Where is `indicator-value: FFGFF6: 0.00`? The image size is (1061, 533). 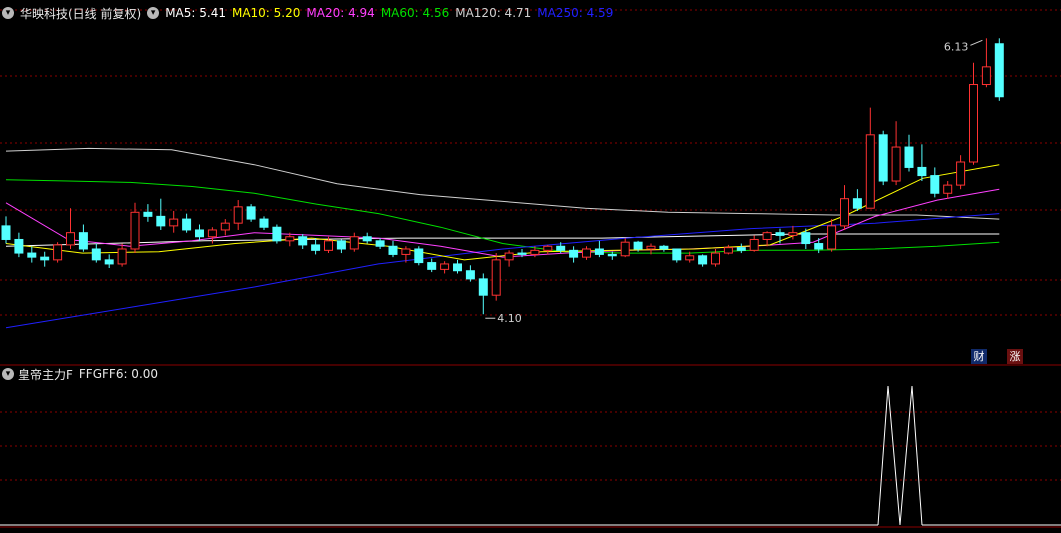 indicator-value: FFGFF6: 0.00 is located at coordinates (118, 374).